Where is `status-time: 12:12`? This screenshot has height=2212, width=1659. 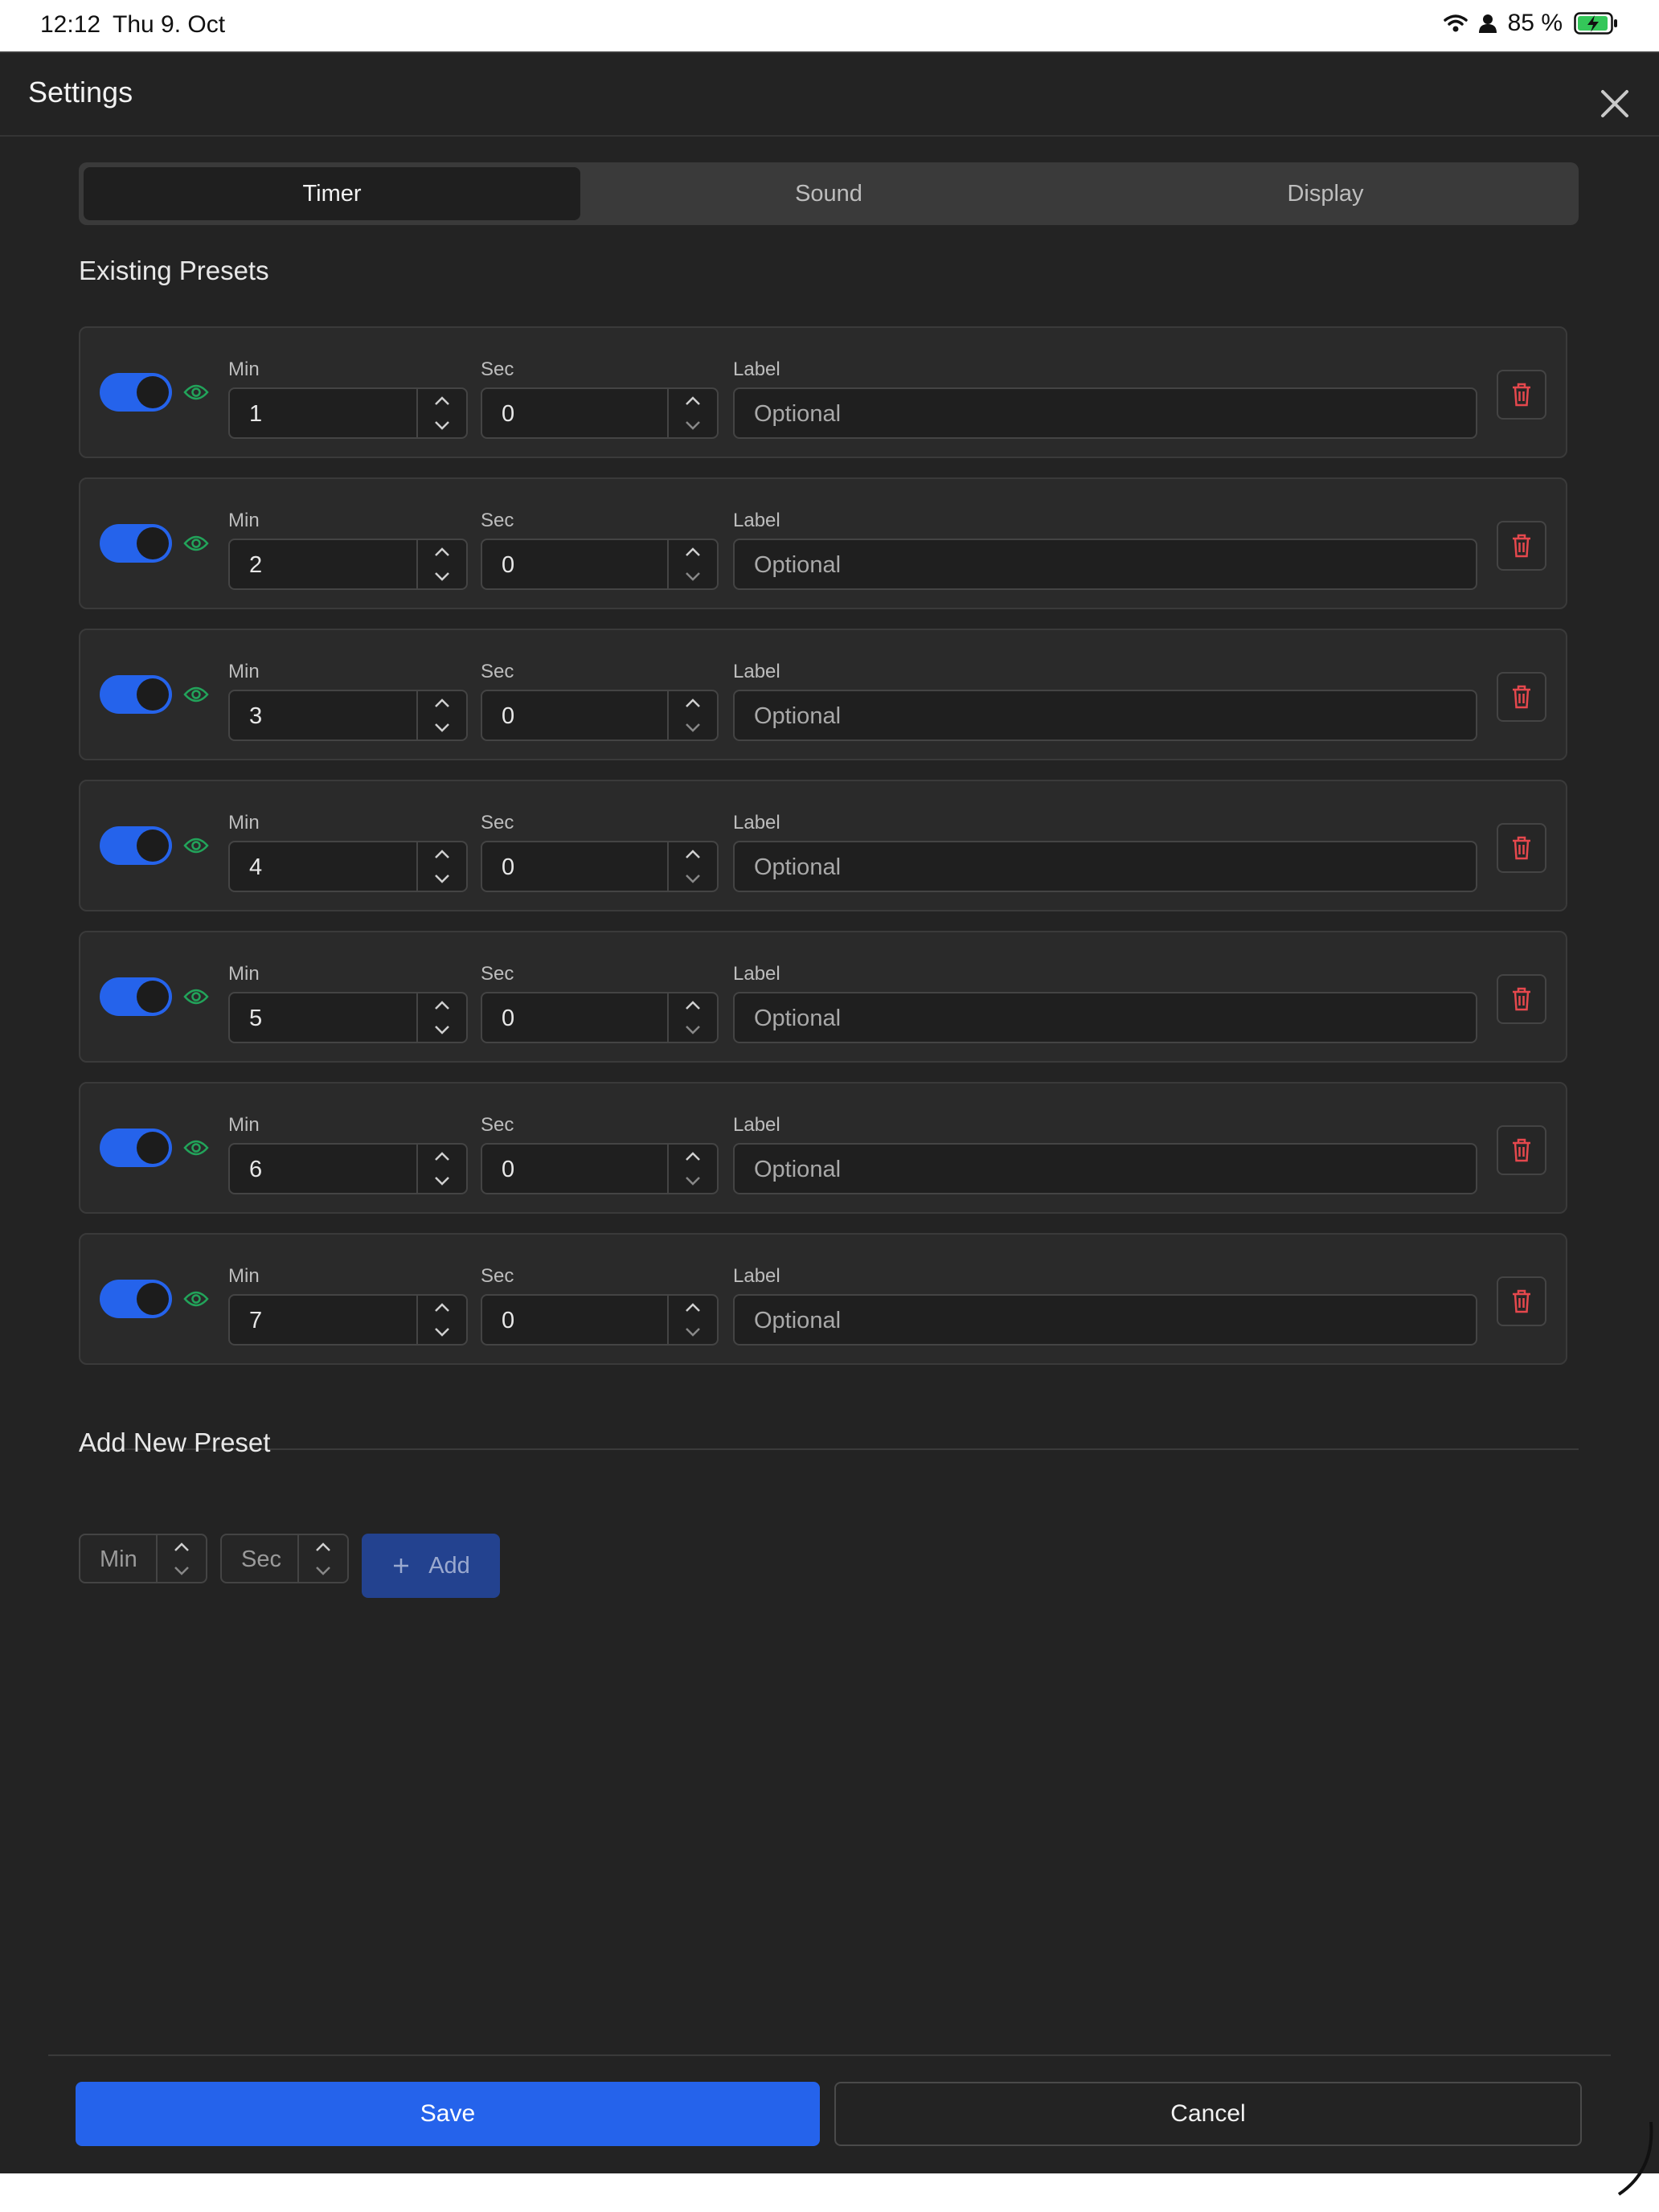 status-time: 12:12 is located at coordinates (70, 24).